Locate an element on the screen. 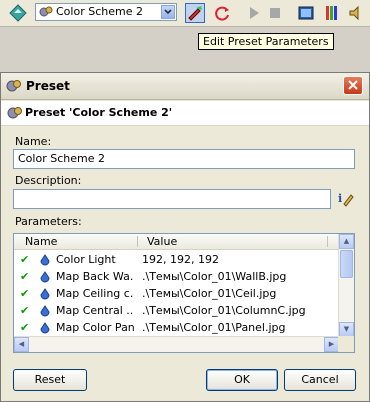 The image size is (370, 402). edit-preset-icon is located at coordinates (195, 13).